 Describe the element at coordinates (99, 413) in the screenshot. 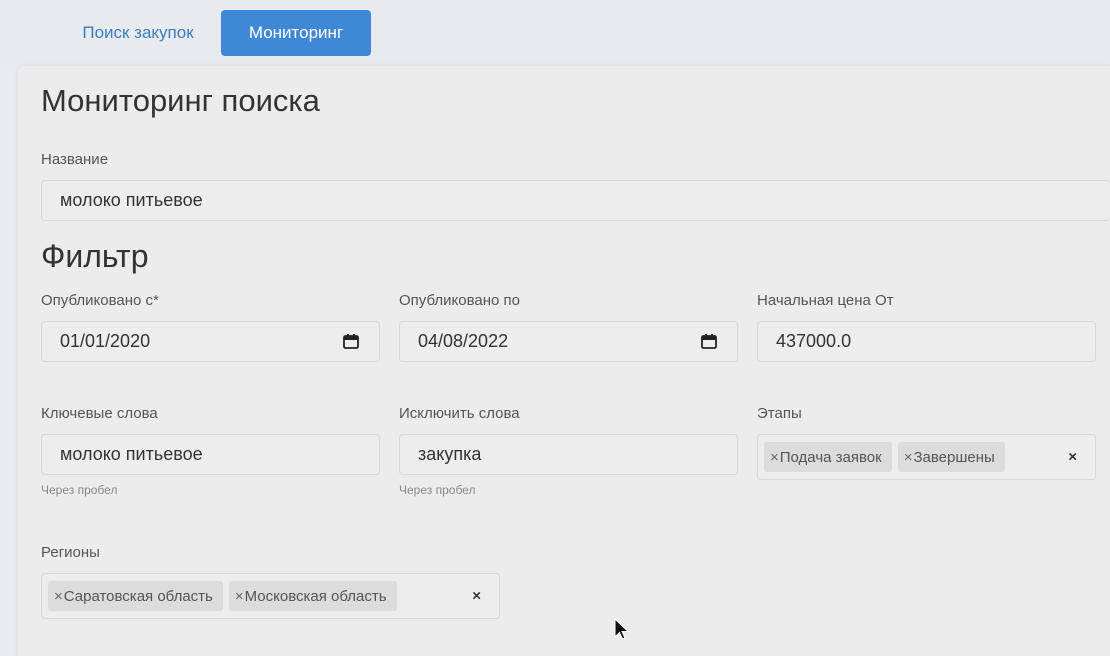

I see `keywords-label: Ключевые слова` at that location.